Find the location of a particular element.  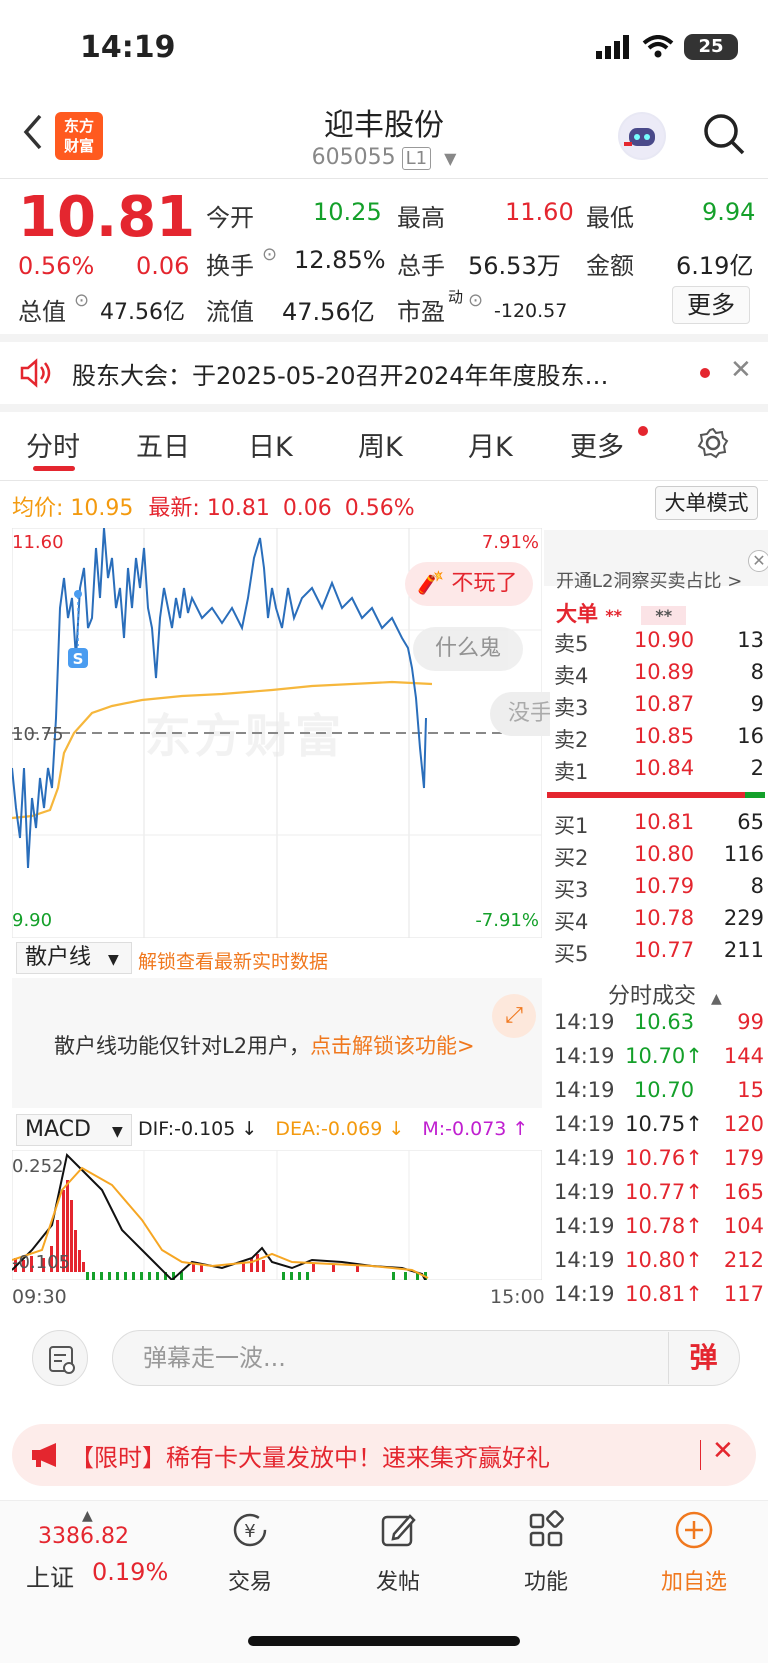

bid-row: 买1 10.81 65 is located at coordinates (659, 825).